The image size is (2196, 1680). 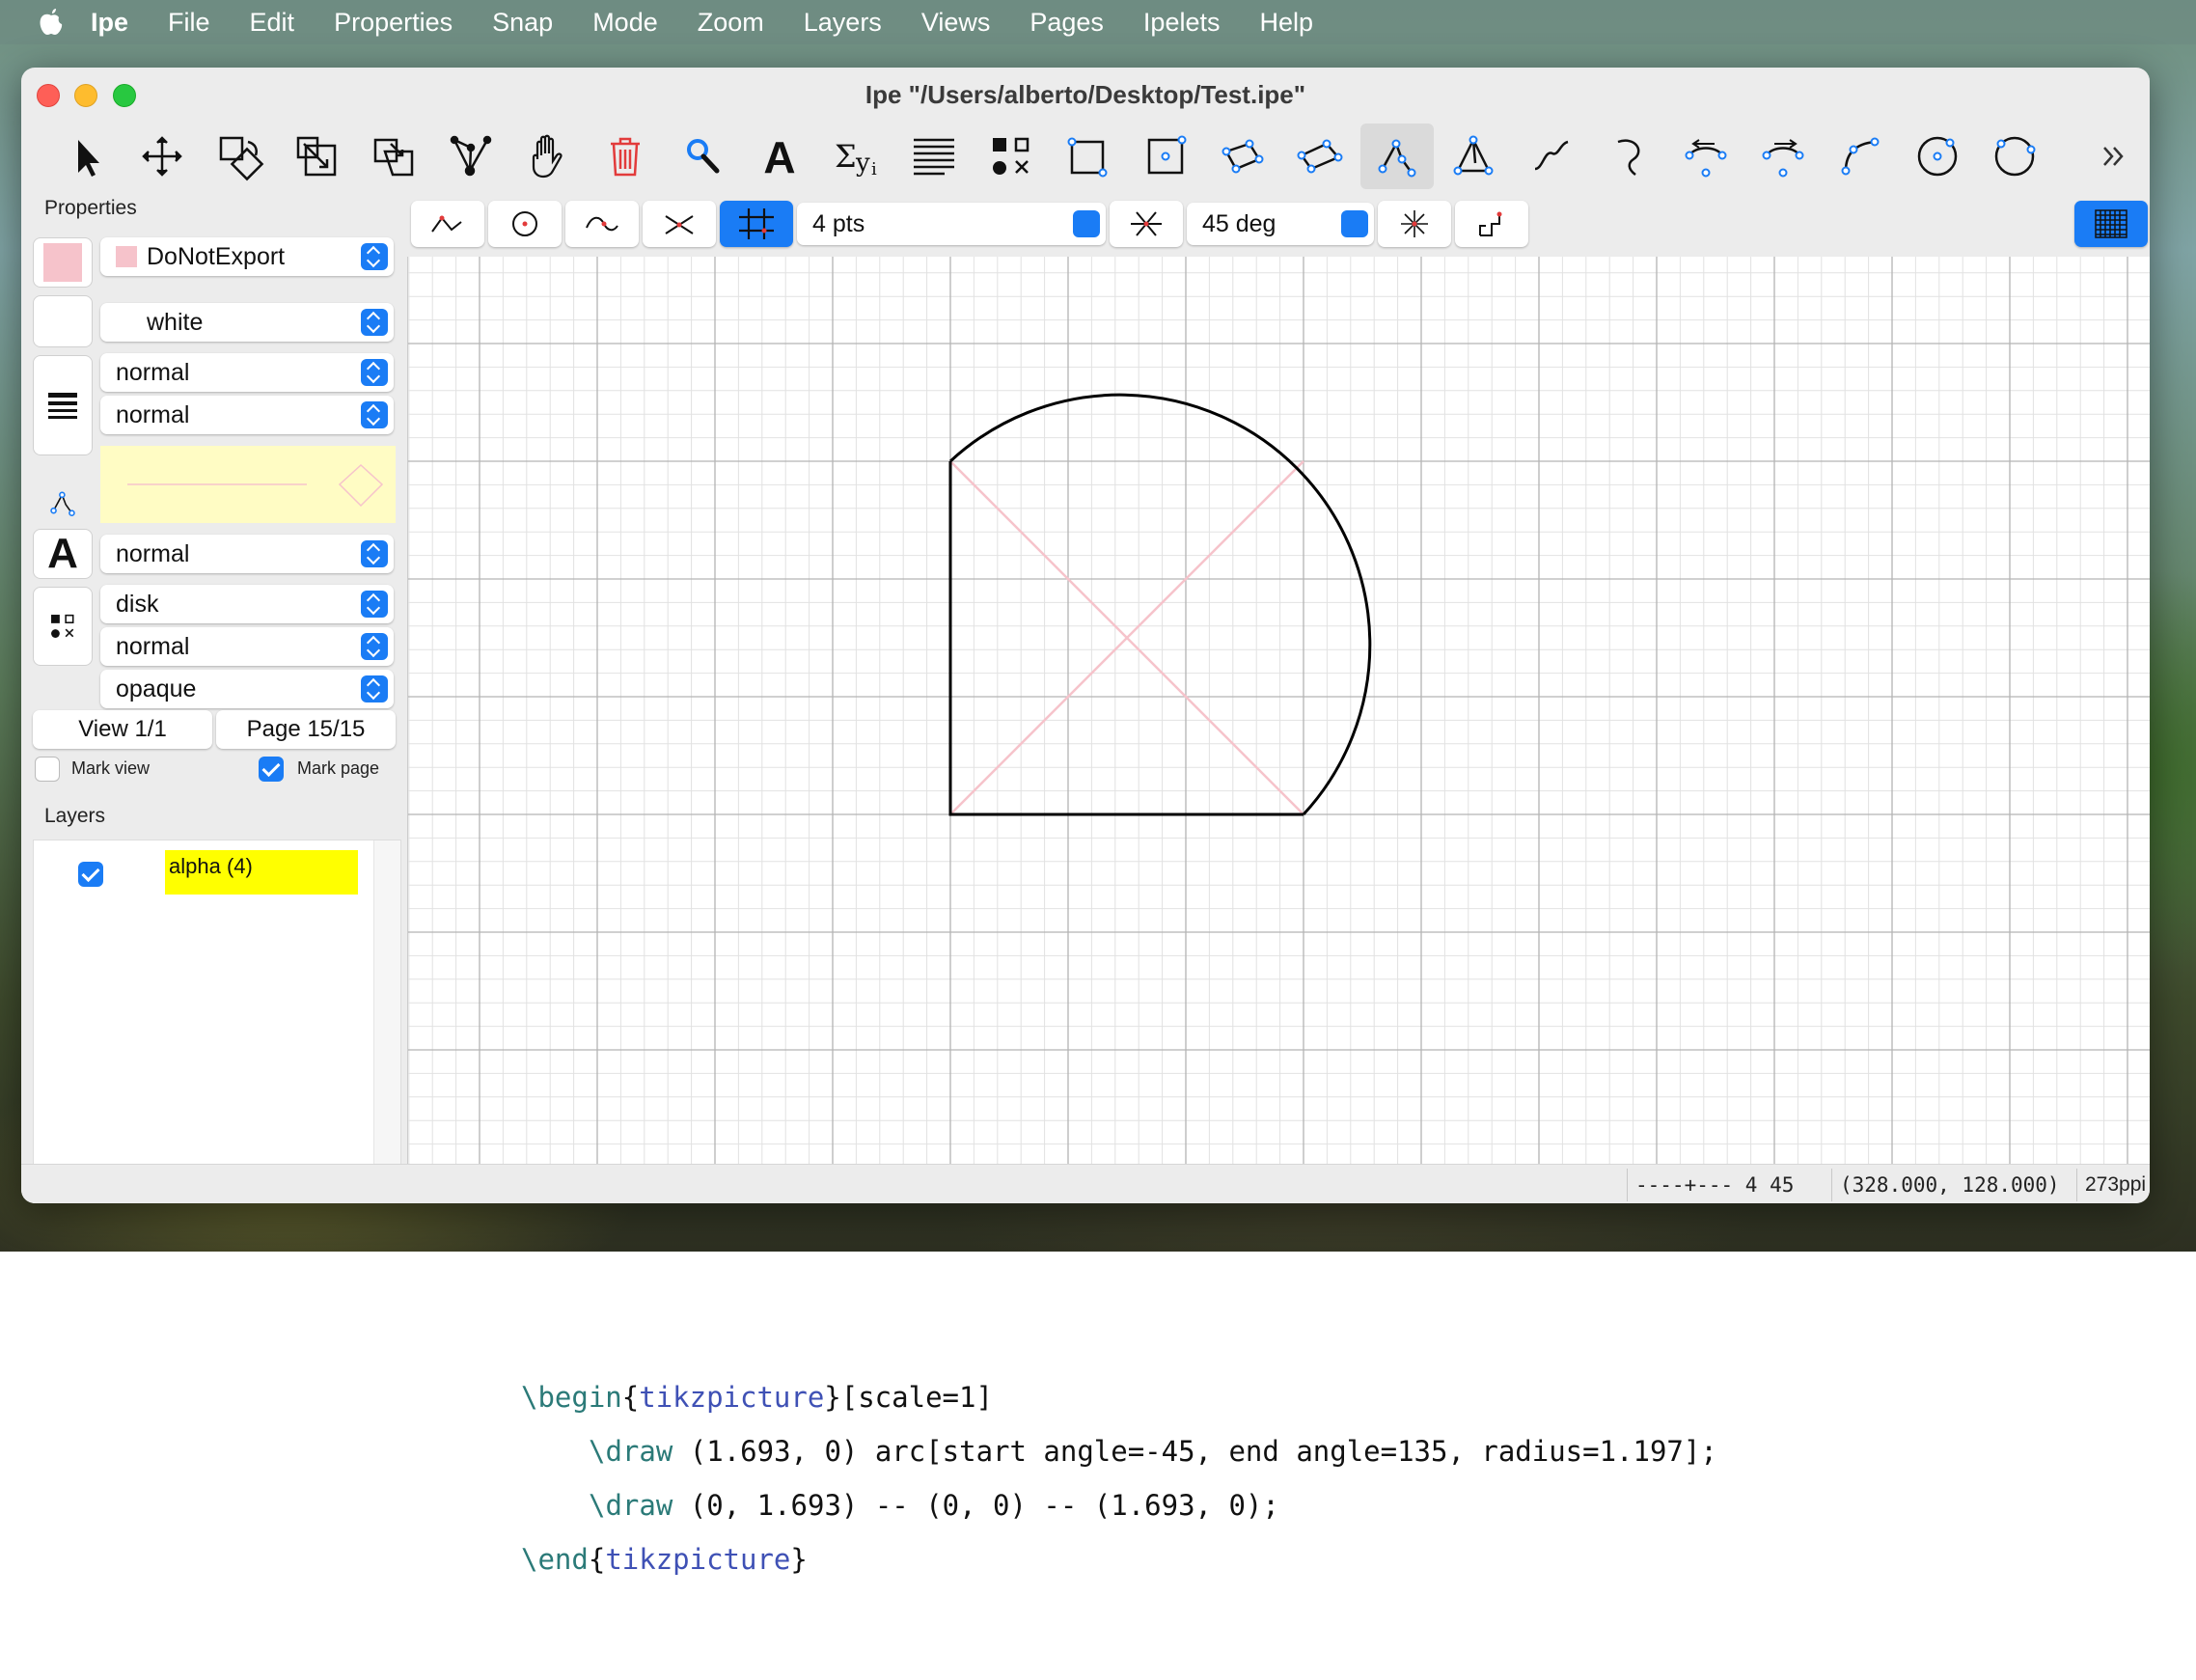 I want to click on pen-width-value: normal, so click(x=153, y=372).